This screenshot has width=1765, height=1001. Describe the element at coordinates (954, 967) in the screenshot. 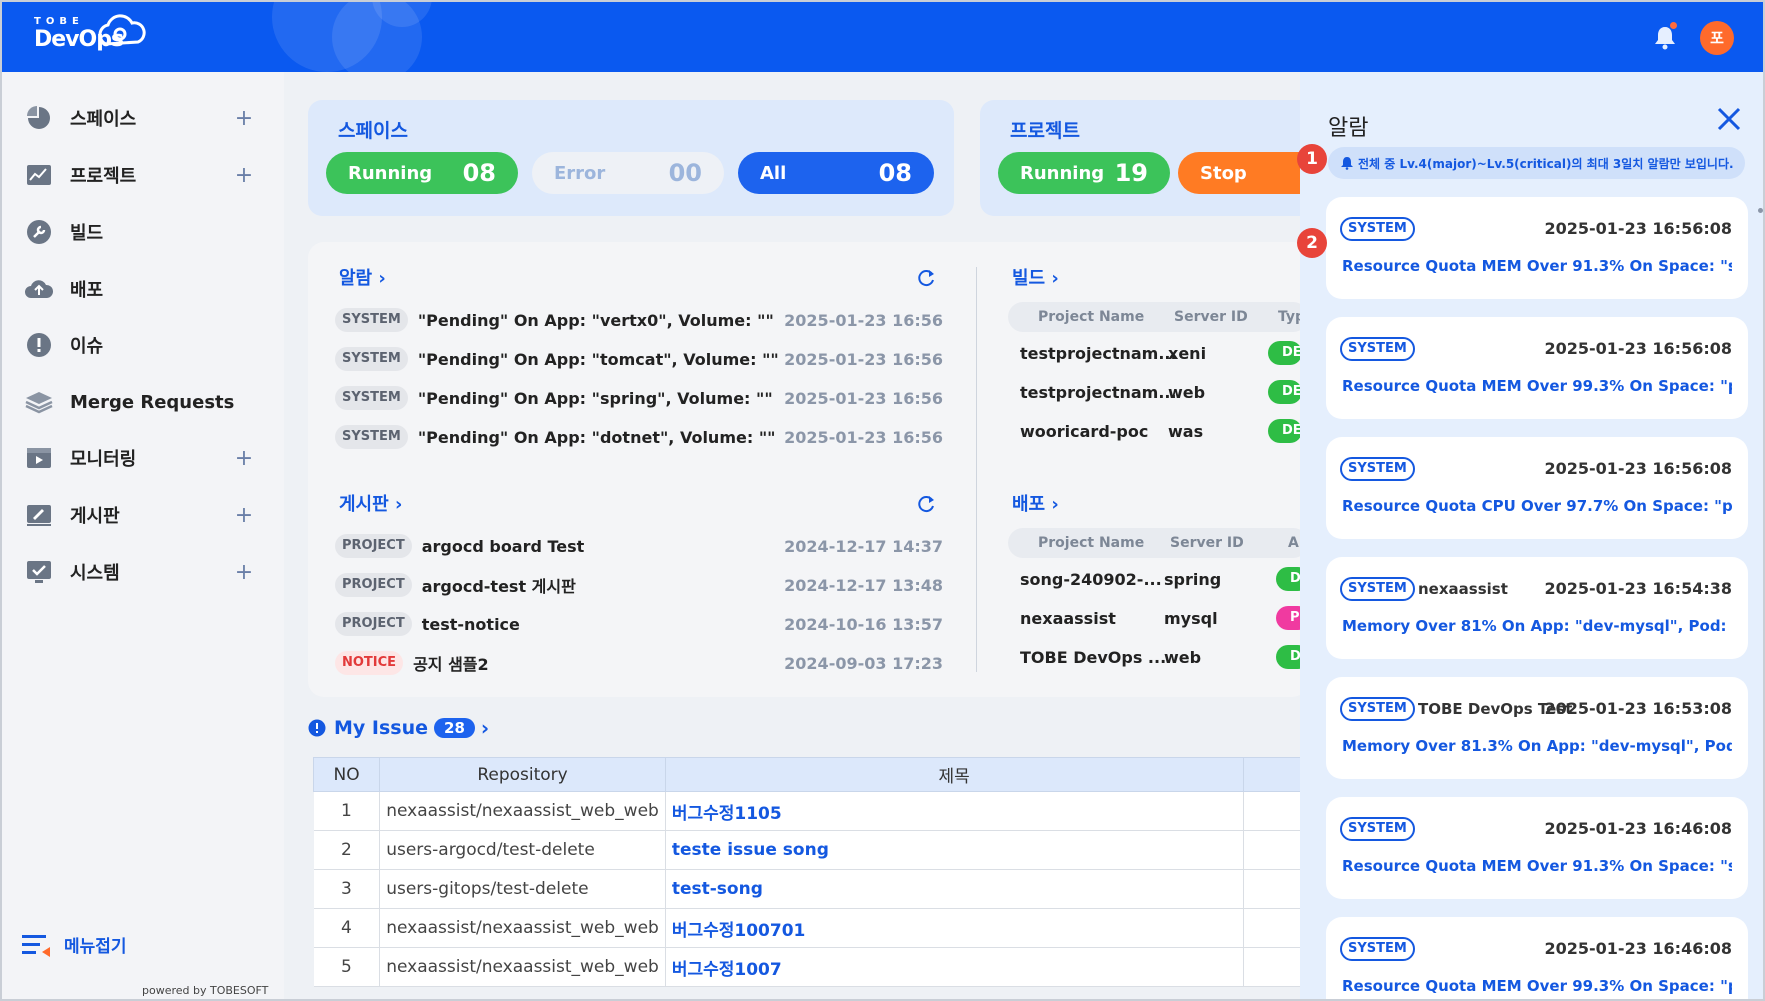

I see `issue-title-link: 버그수정1007` at that location.